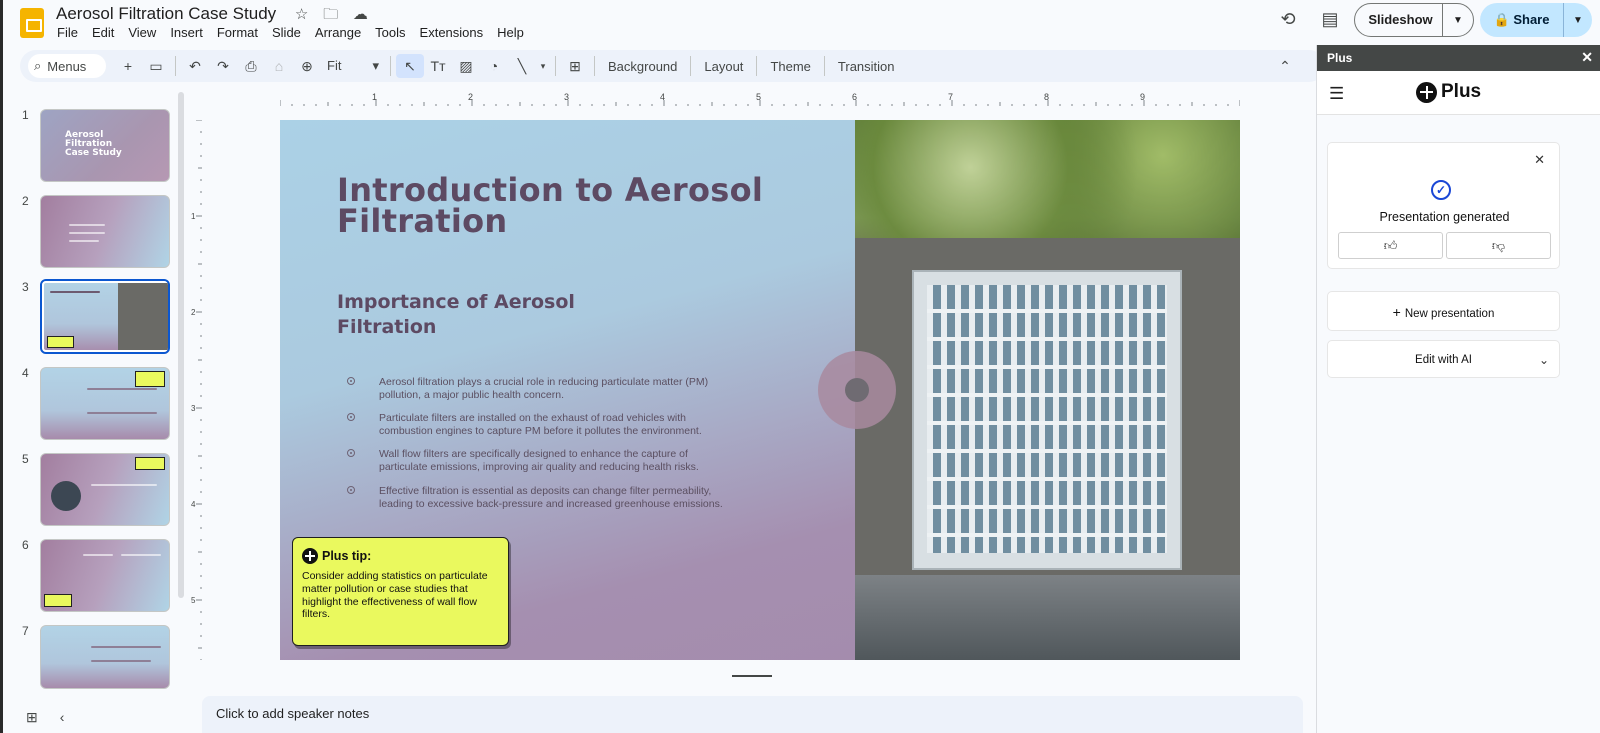  Describe the element at coordinates (723, 66) in the screenshot. I see `layout-button: Layout` at that location.